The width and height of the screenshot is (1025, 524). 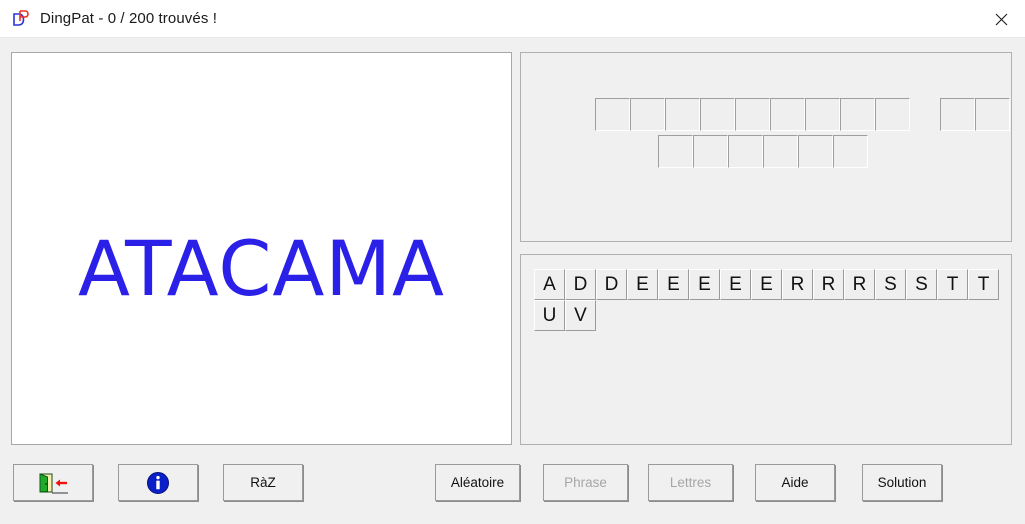 I want to click on close-icon, so click(x=1001, y=19).